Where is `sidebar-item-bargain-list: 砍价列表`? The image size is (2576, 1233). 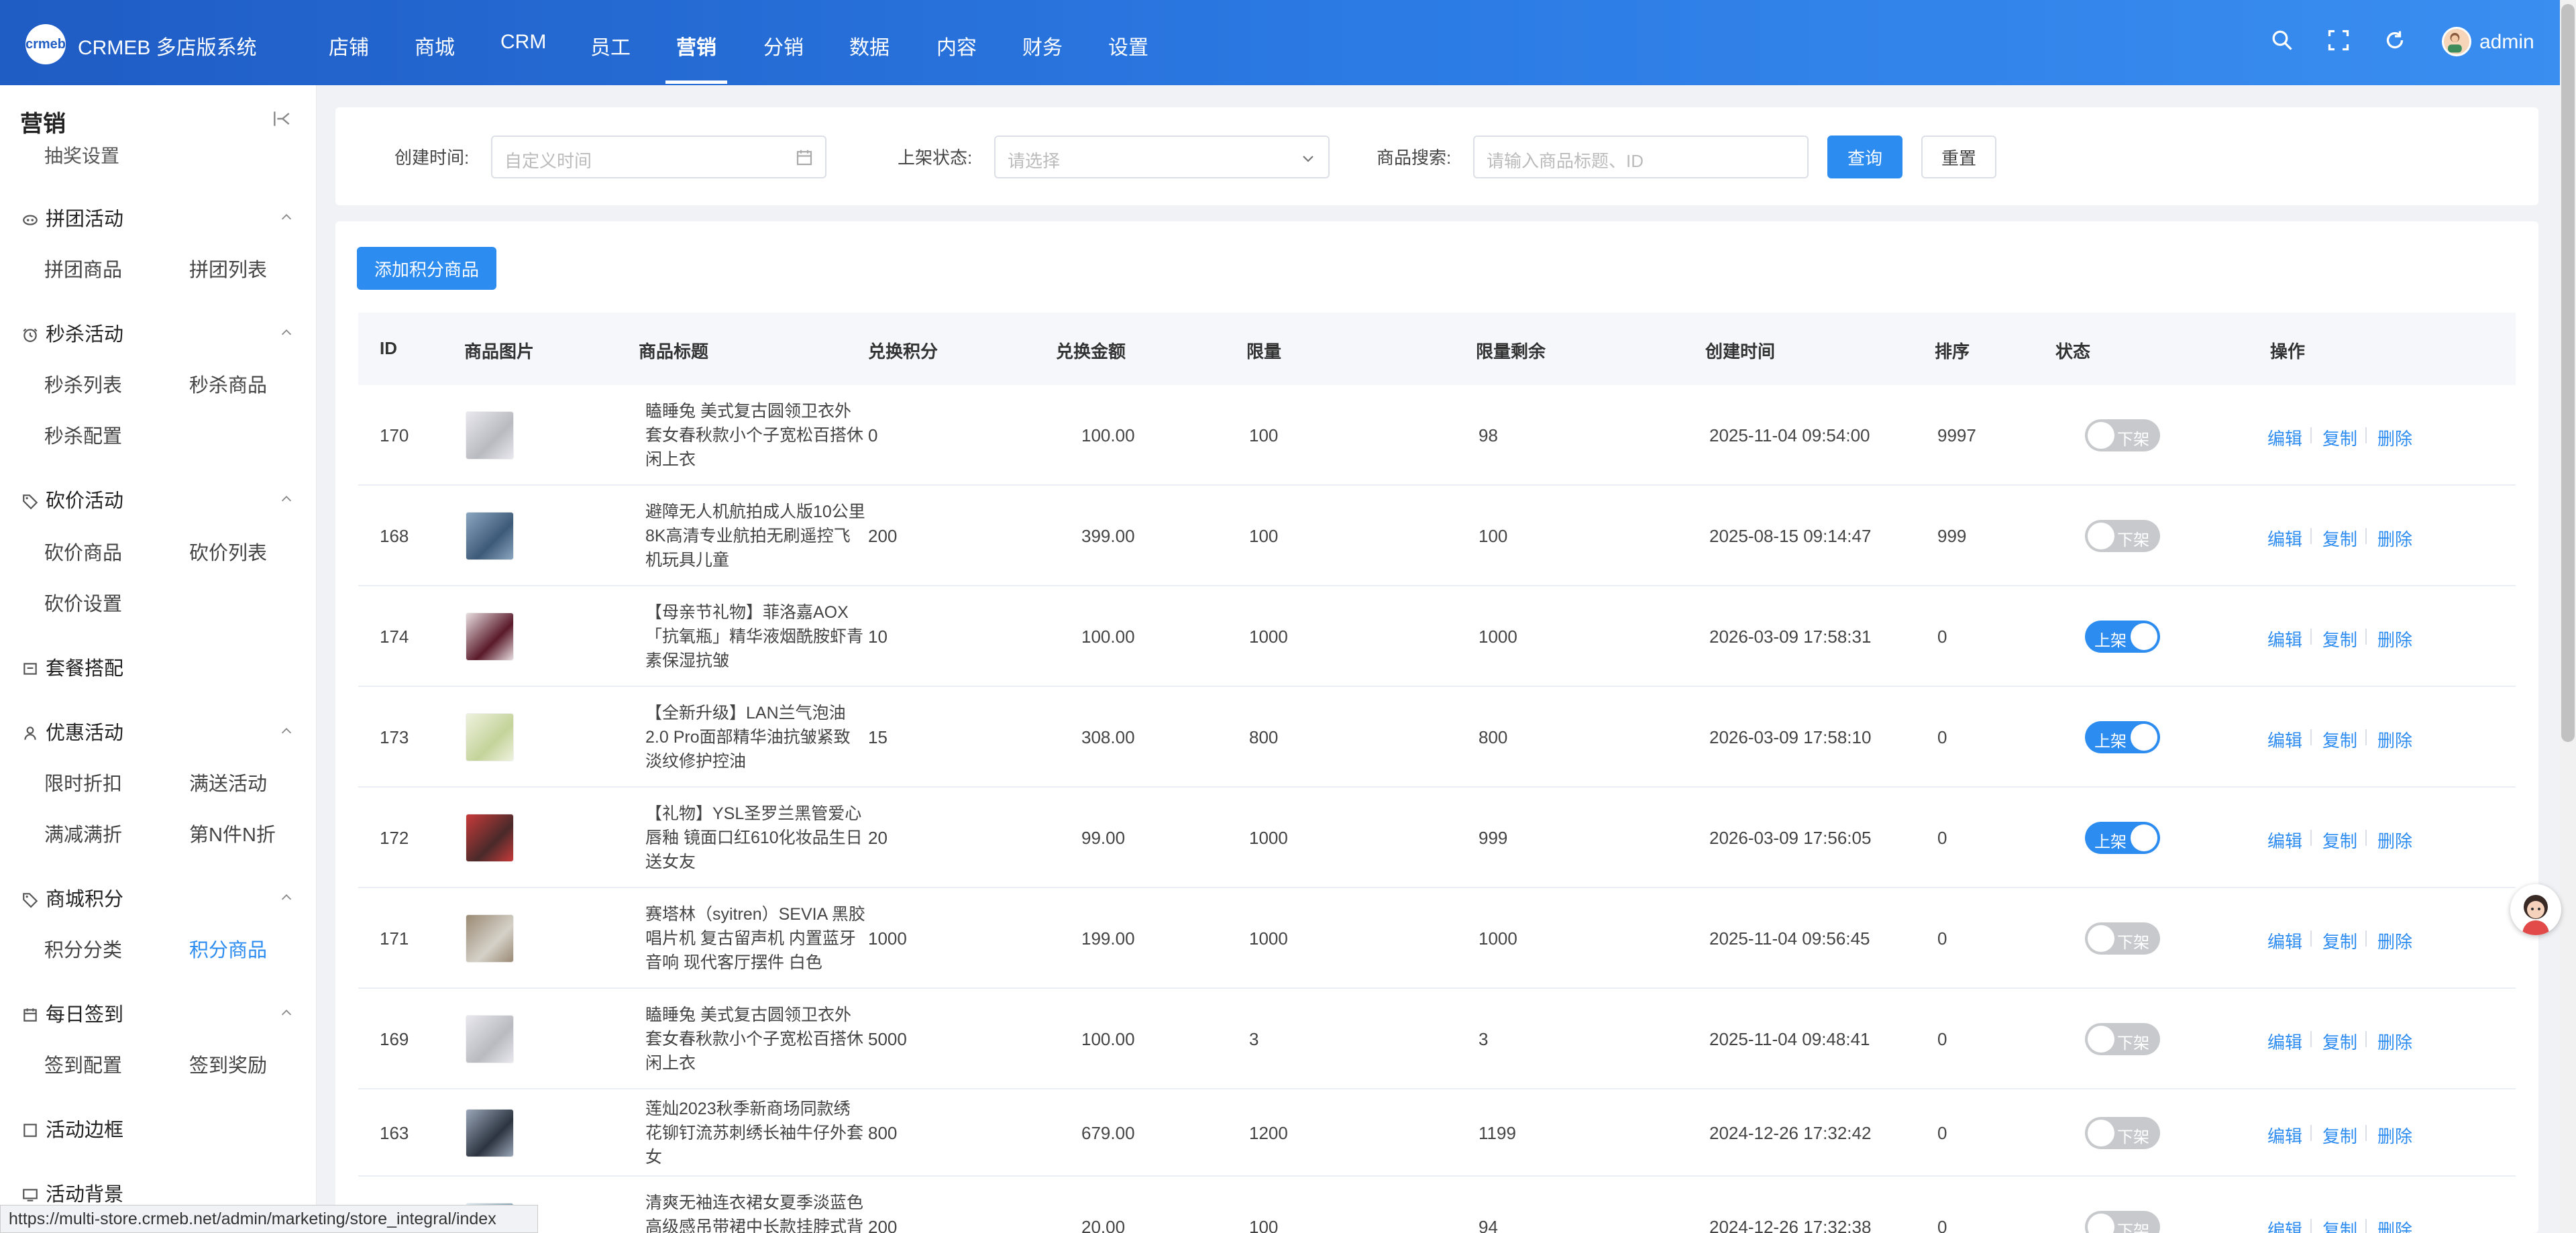 sidebar-item-bargain-list: 砍价列表 is located at coordinates (228, 552).